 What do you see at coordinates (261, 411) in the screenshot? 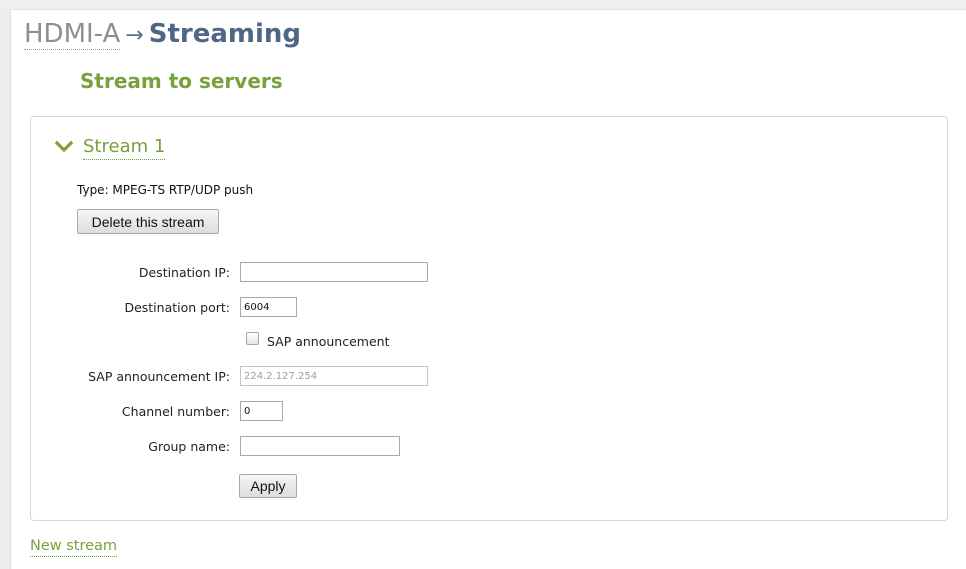
I see `channel-number-field` at bounding box center [261, 411].